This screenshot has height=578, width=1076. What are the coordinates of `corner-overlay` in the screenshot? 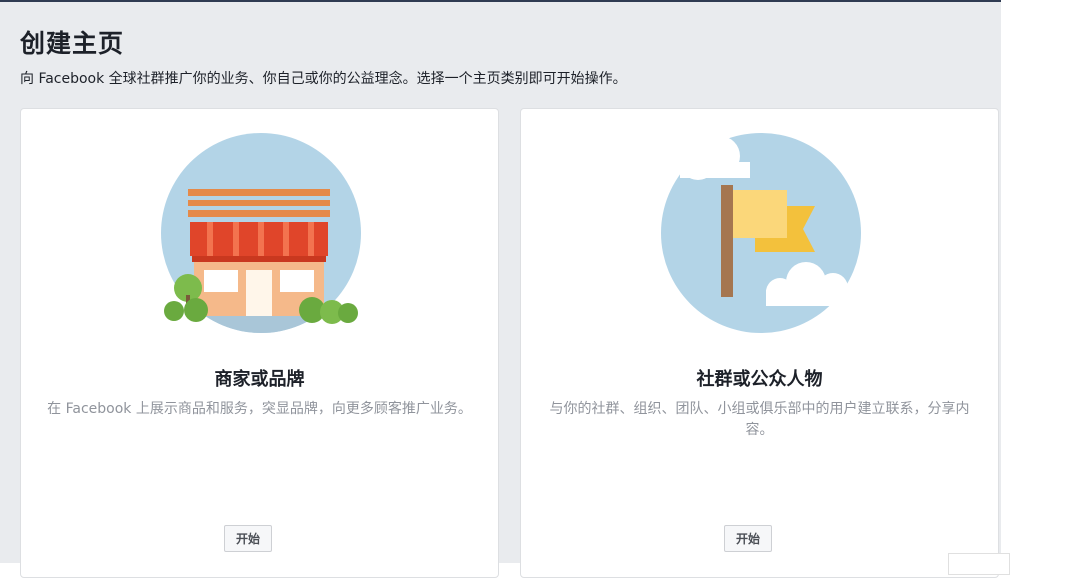 It's located at (979, 564).